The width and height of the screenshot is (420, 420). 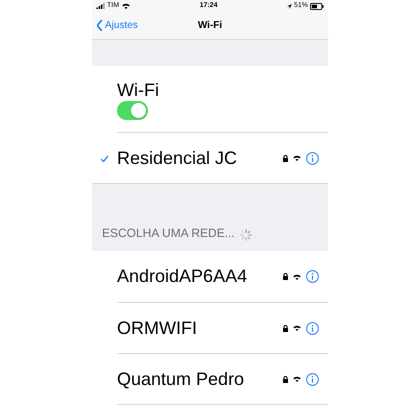 I want to click on network-name: ORMWIFI, so click(x=200, y=328).